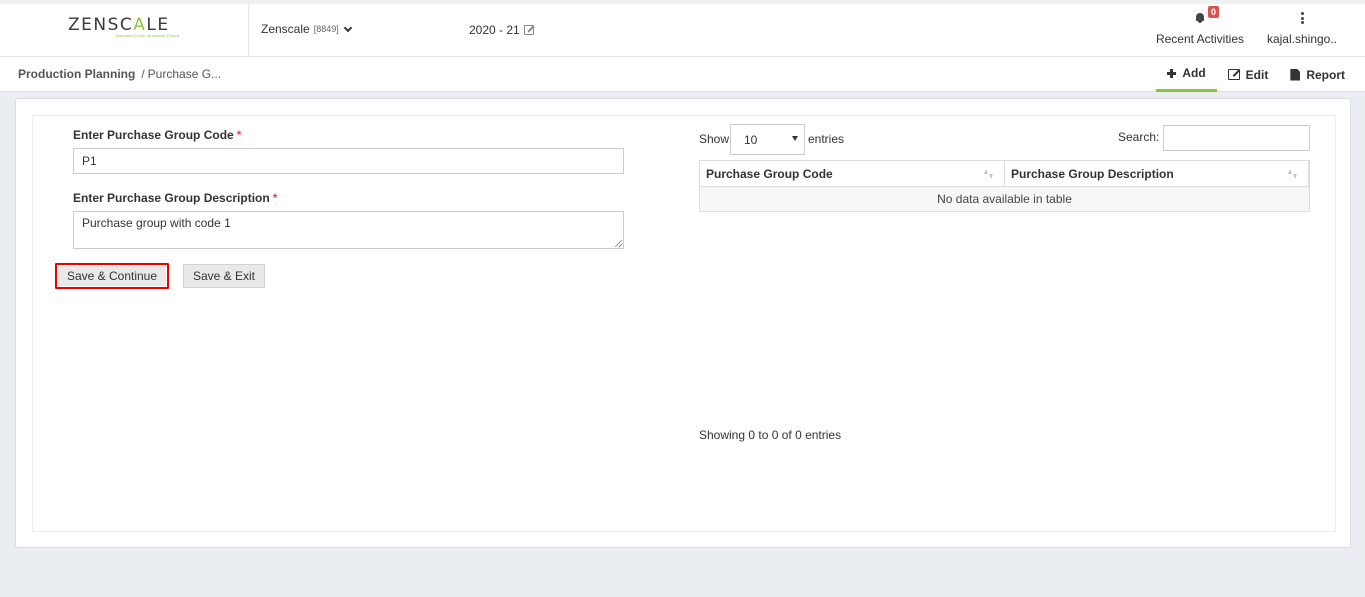 The image size is (1365, 597). What do you see at coordinates (1295, 74) in the screenshot?
I see `file-icon` at bounding box center [1295, 74].